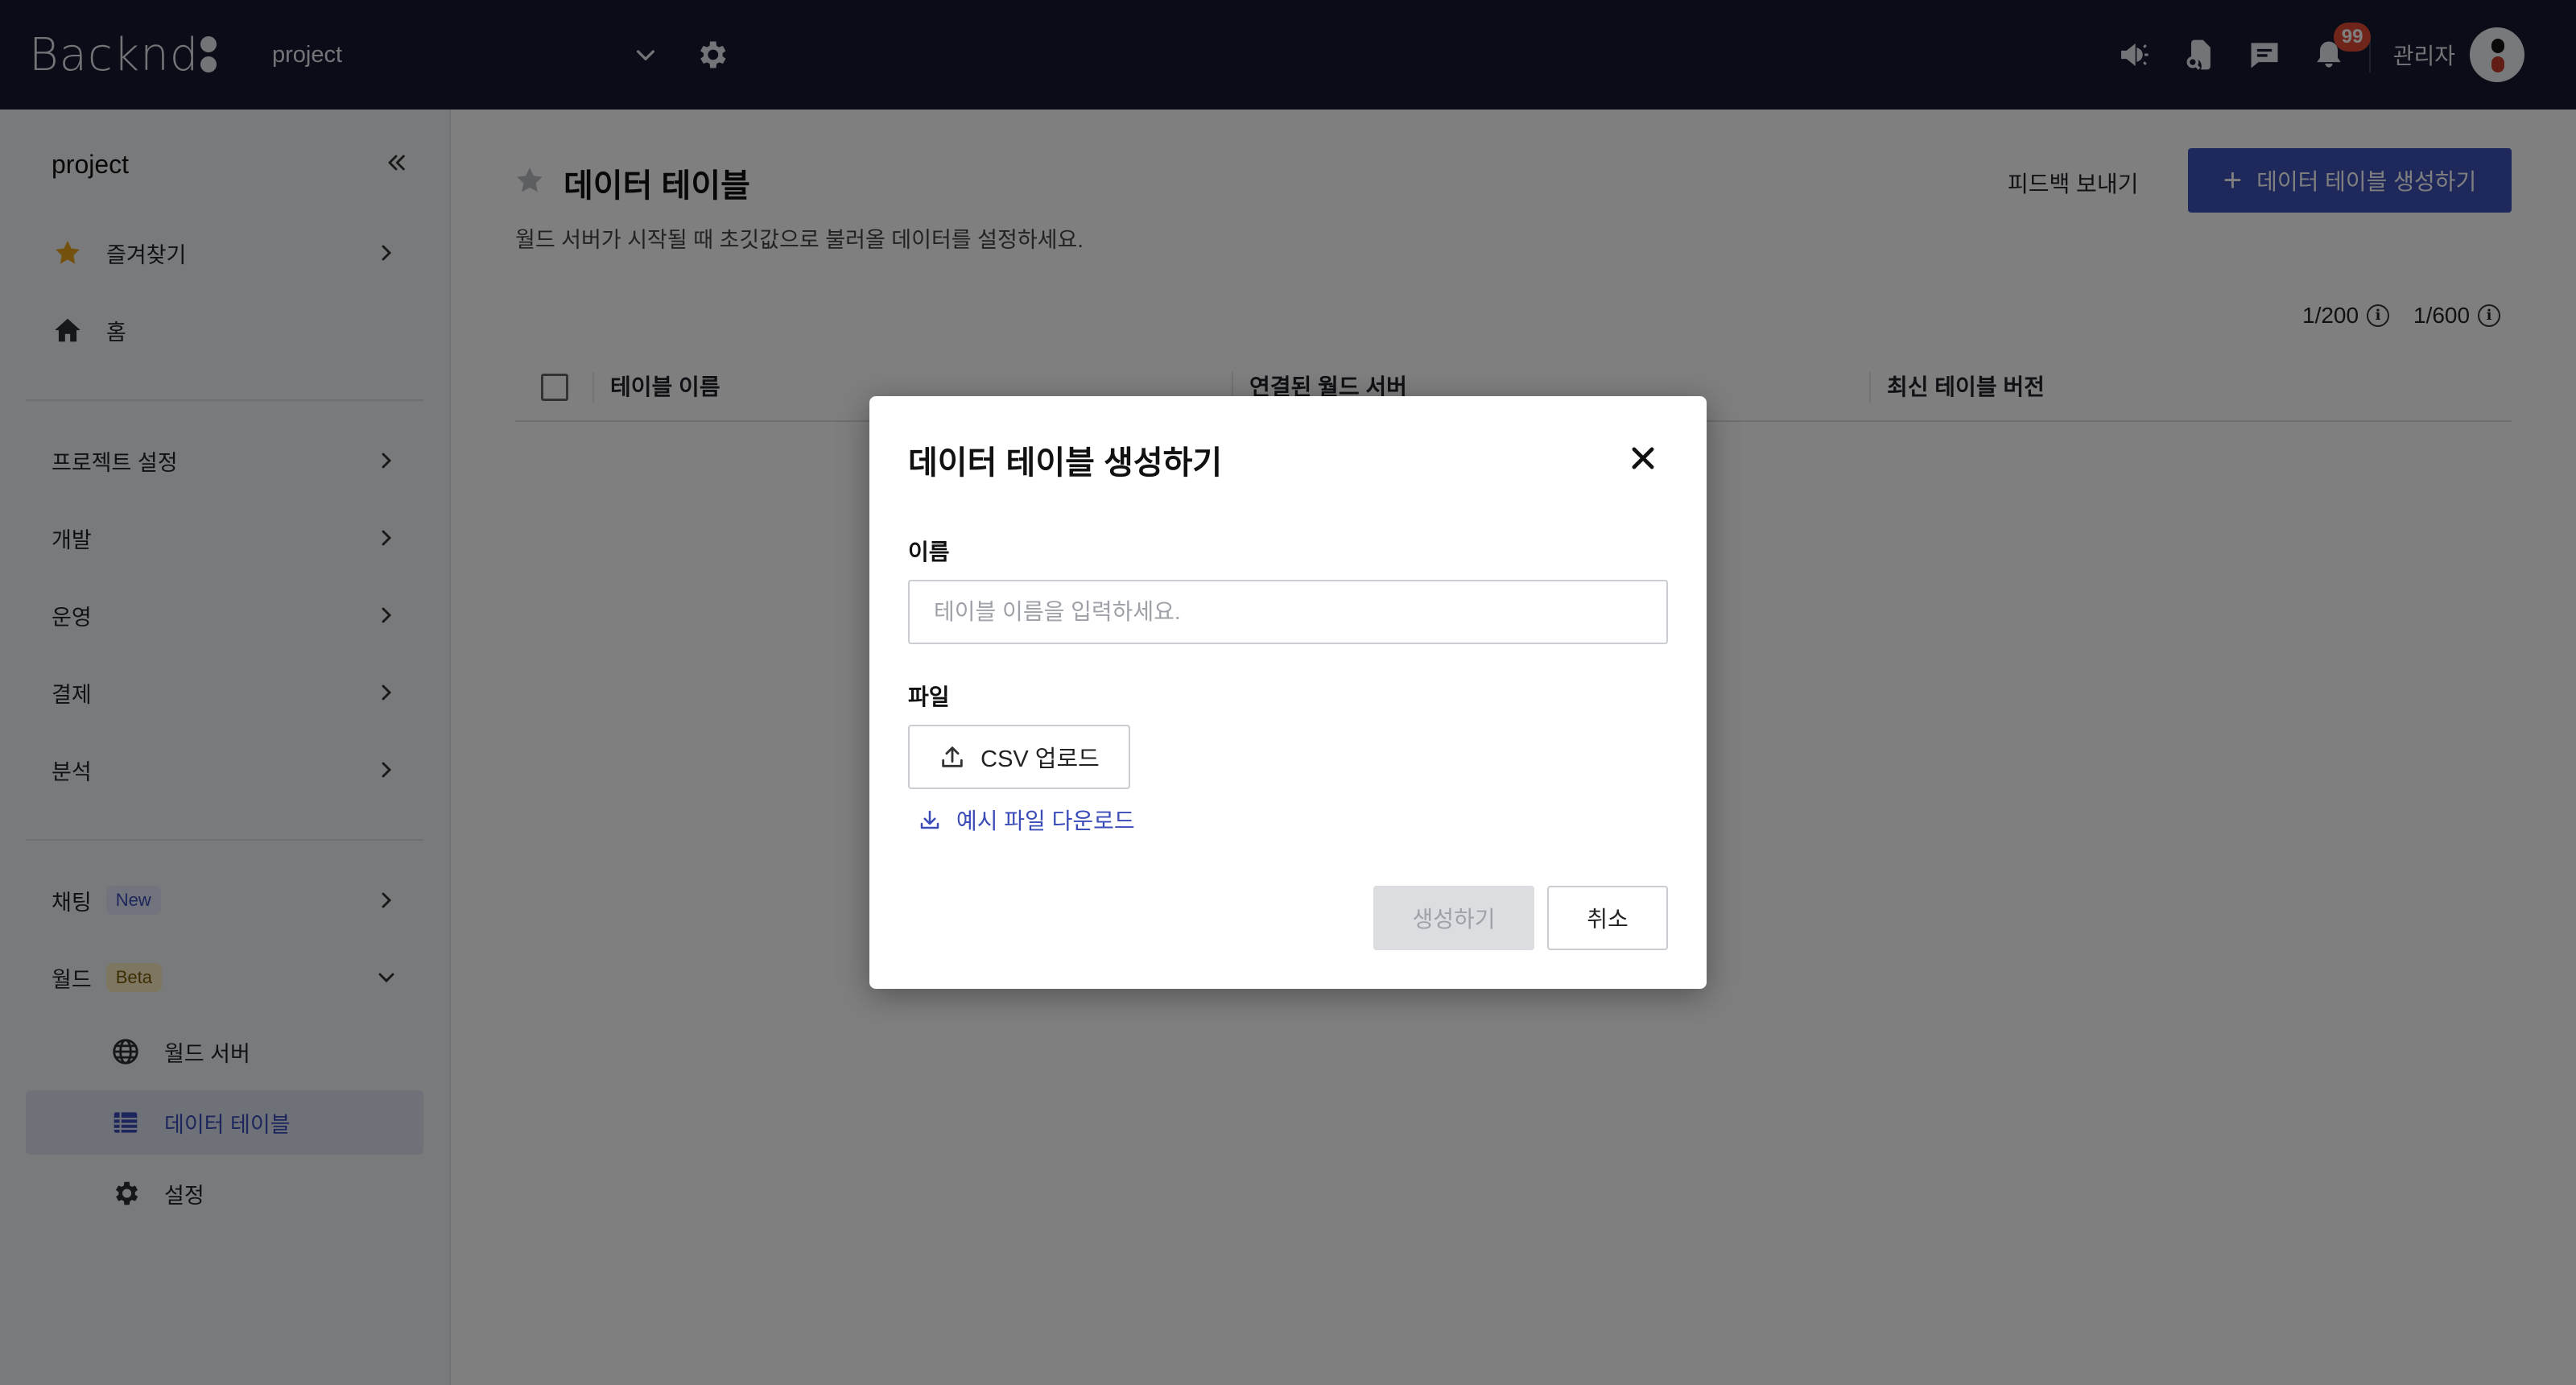 Image resolution: width=2576 pixels, height=1385 pixels. I want to click on sample-link-label: 예시 파일 다운로드, so click(1045, 821).